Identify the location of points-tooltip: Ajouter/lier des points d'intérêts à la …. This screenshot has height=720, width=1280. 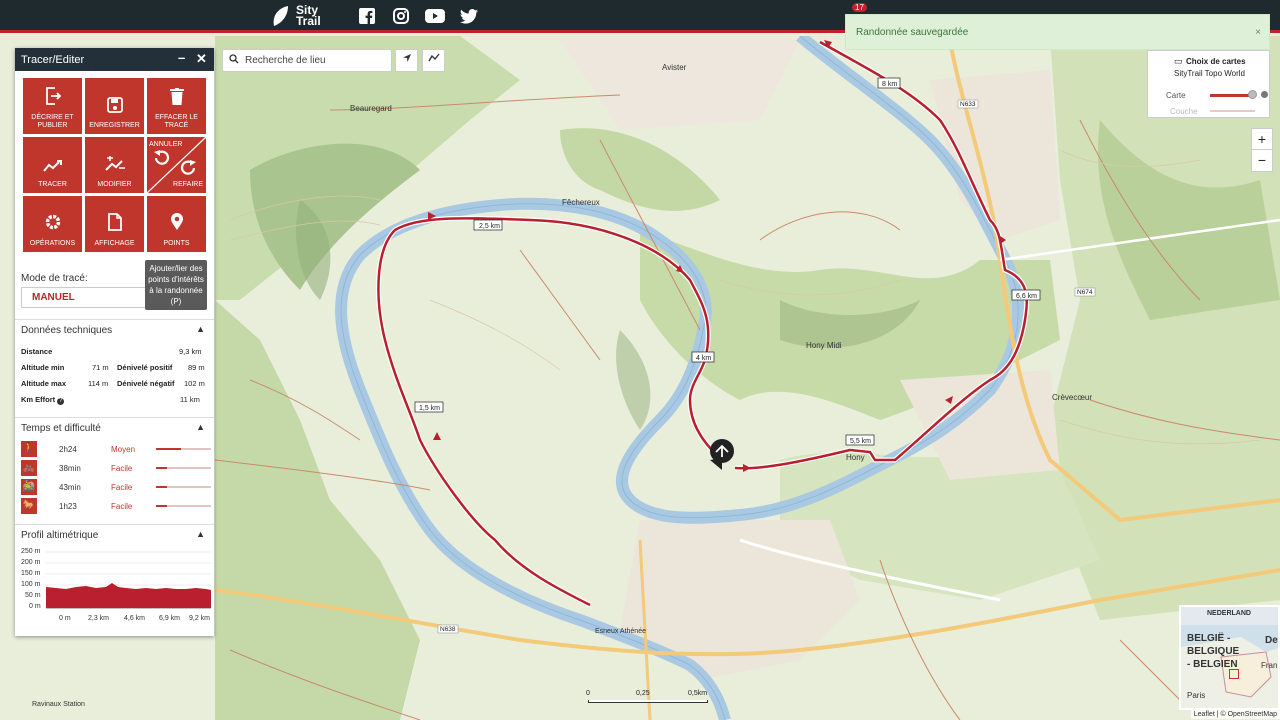
(176, 285).